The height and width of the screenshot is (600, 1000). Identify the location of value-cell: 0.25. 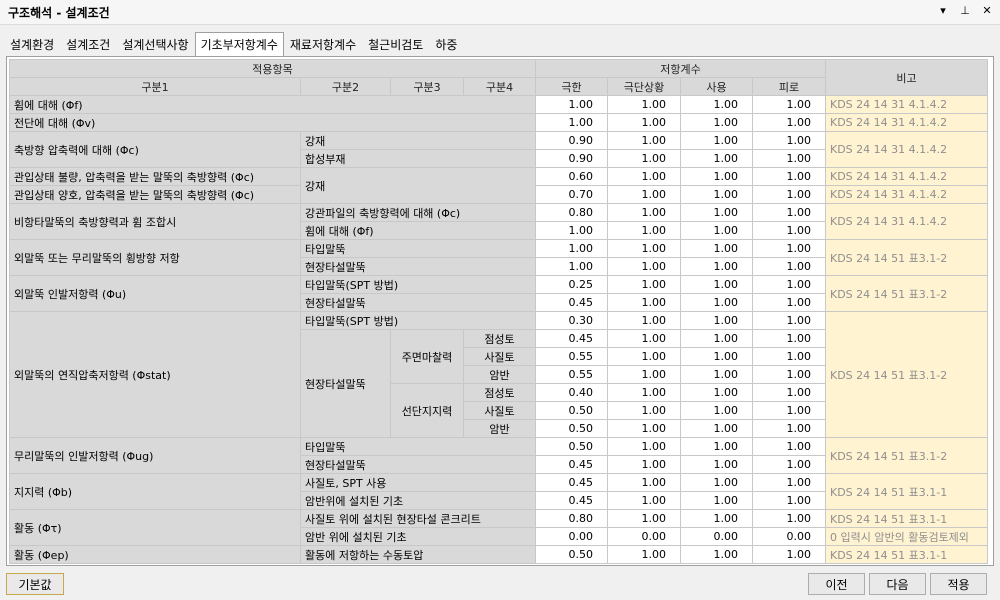
(571, 284).